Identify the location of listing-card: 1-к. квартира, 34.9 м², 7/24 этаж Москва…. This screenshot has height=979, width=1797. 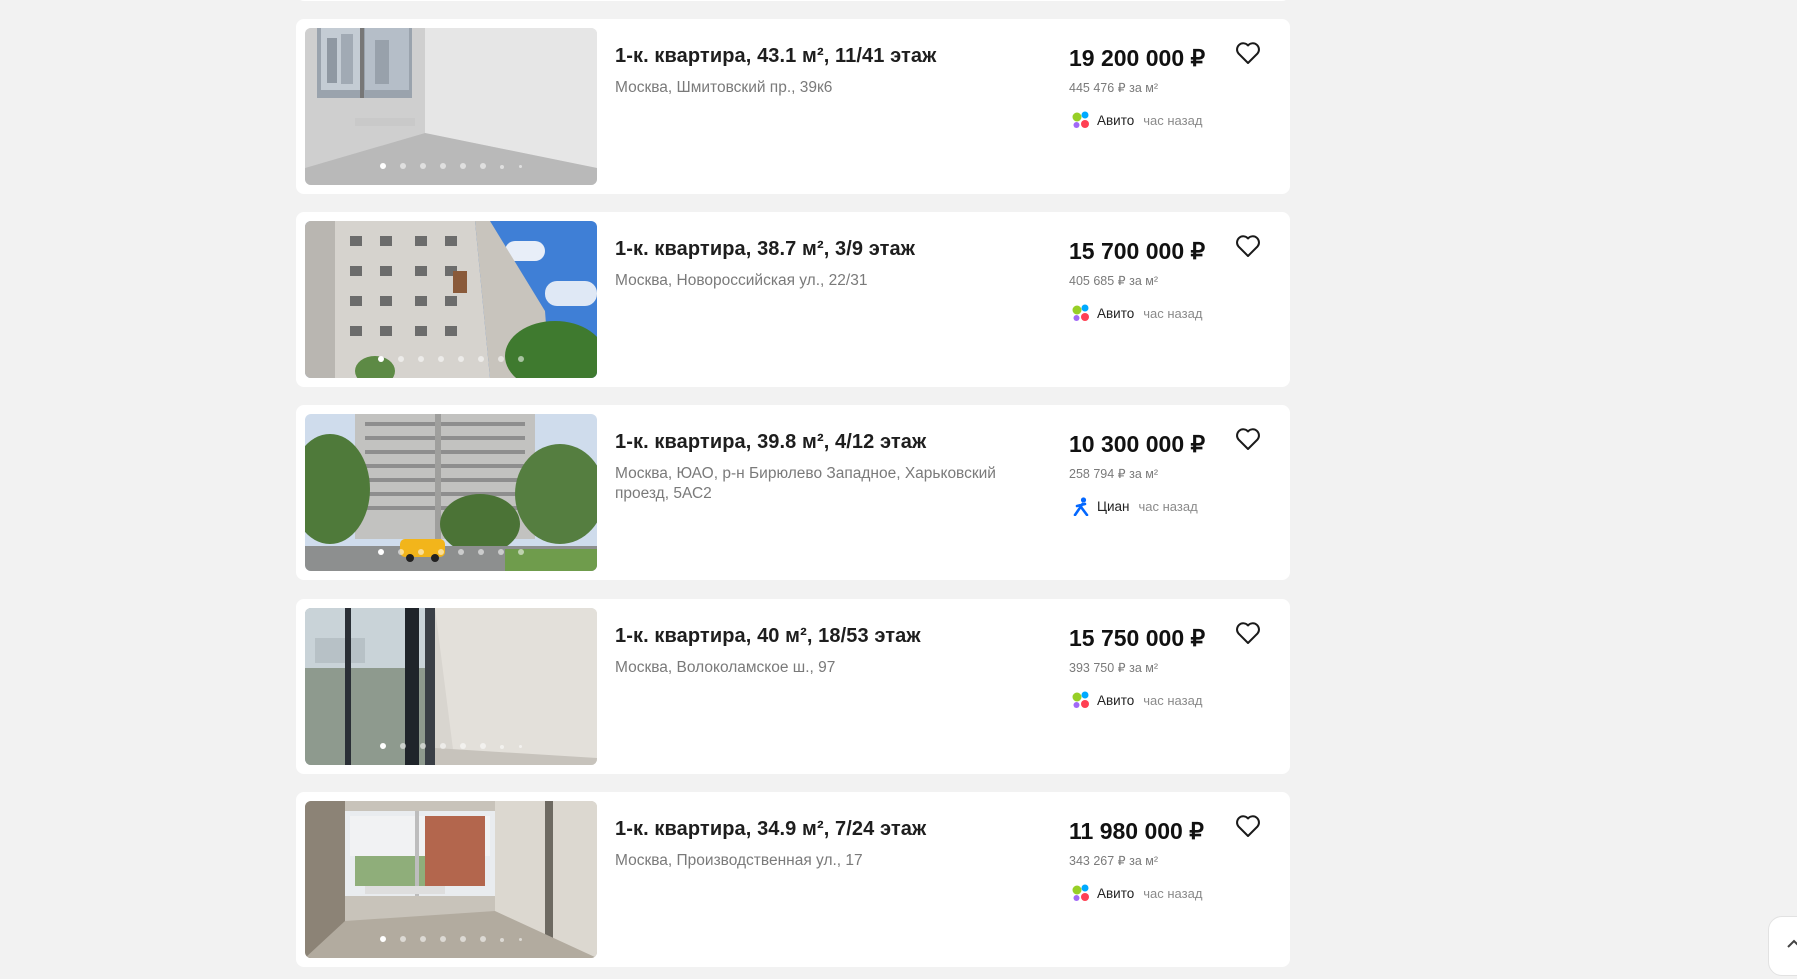
(793, 879).